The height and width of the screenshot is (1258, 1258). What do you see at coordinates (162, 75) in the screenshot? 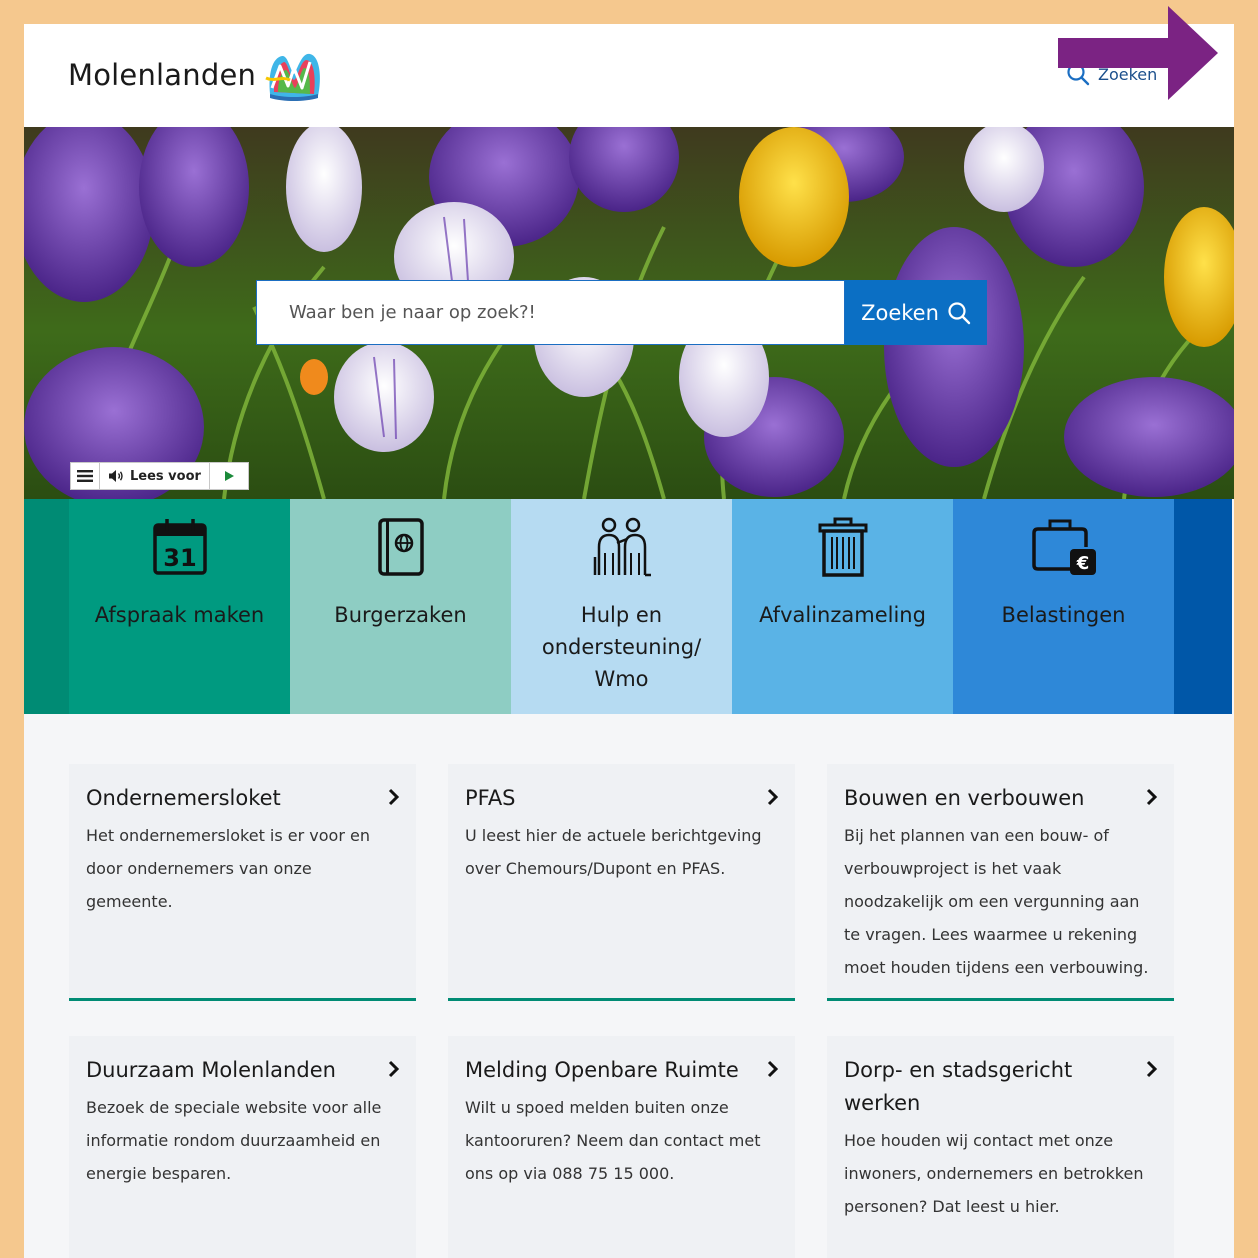
I see `logo-text: Molenlanden` at bounding box center [162, 75].